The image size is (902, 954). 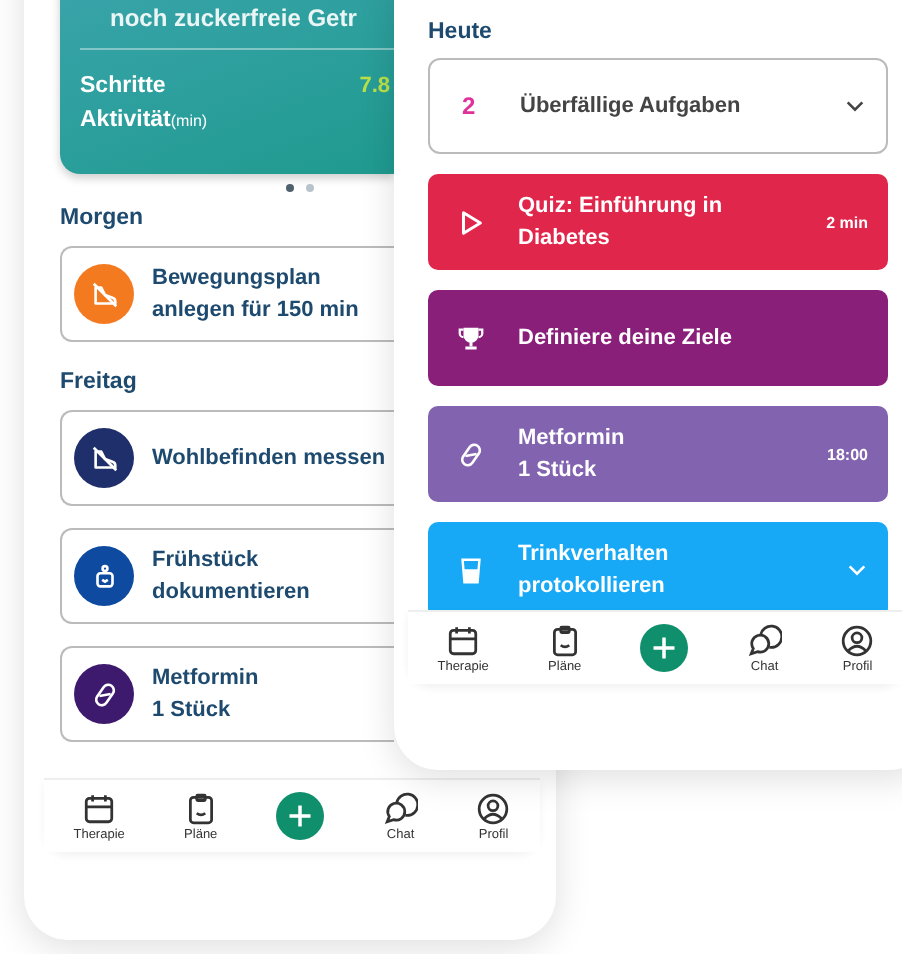 What do you see at coordinates (231, 577) in the screenshot?
I see `task-title: Frühstück dokumentieren` at bounding box center [231, 577].